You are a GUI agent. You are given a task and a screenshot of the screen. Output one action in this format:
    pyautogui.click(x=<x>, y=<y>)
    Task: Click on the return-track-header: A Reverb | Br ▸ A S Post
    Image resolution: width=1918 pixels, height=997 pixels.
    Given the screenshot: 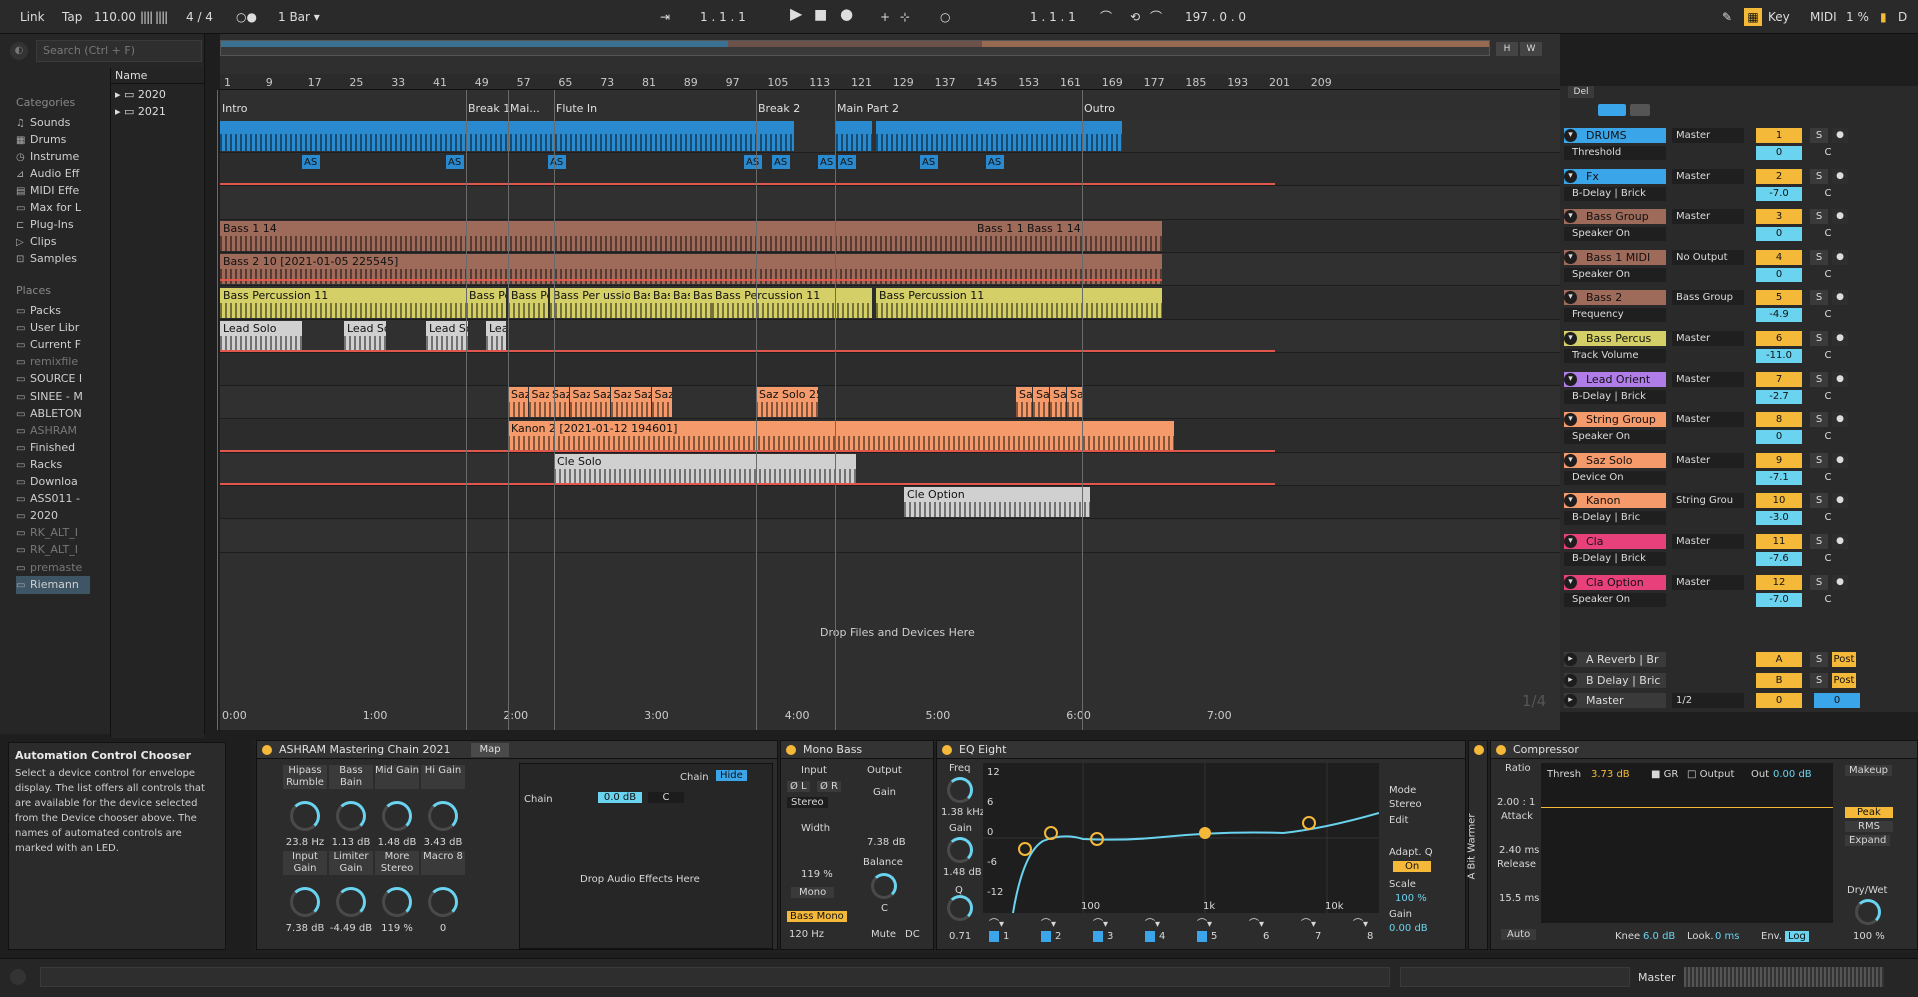 What is the action you would take?
    pyautogui.click(x=1739, y=659)
    